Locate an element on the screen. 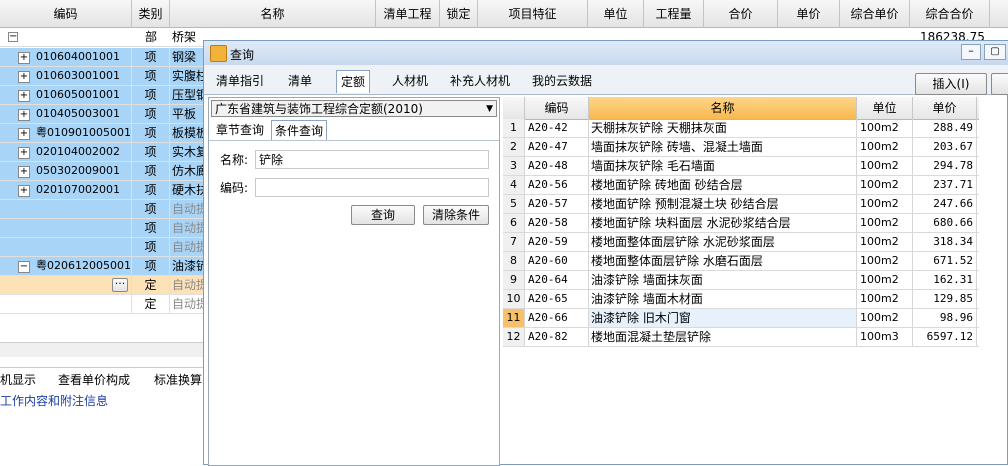 The image size is (1008, 466). row-price: 98.96 is located at coordinates (945, 318).